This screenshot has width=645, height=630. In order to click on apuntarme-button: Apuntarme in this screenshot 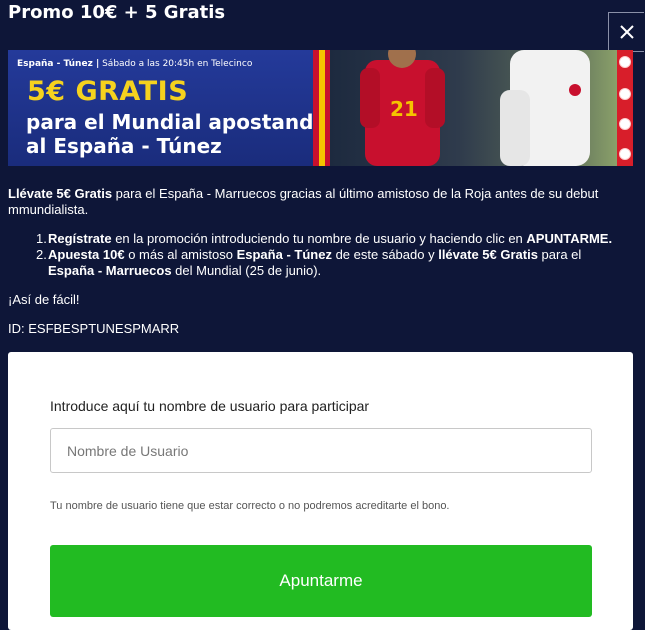, I will do `click(321, 581)`.